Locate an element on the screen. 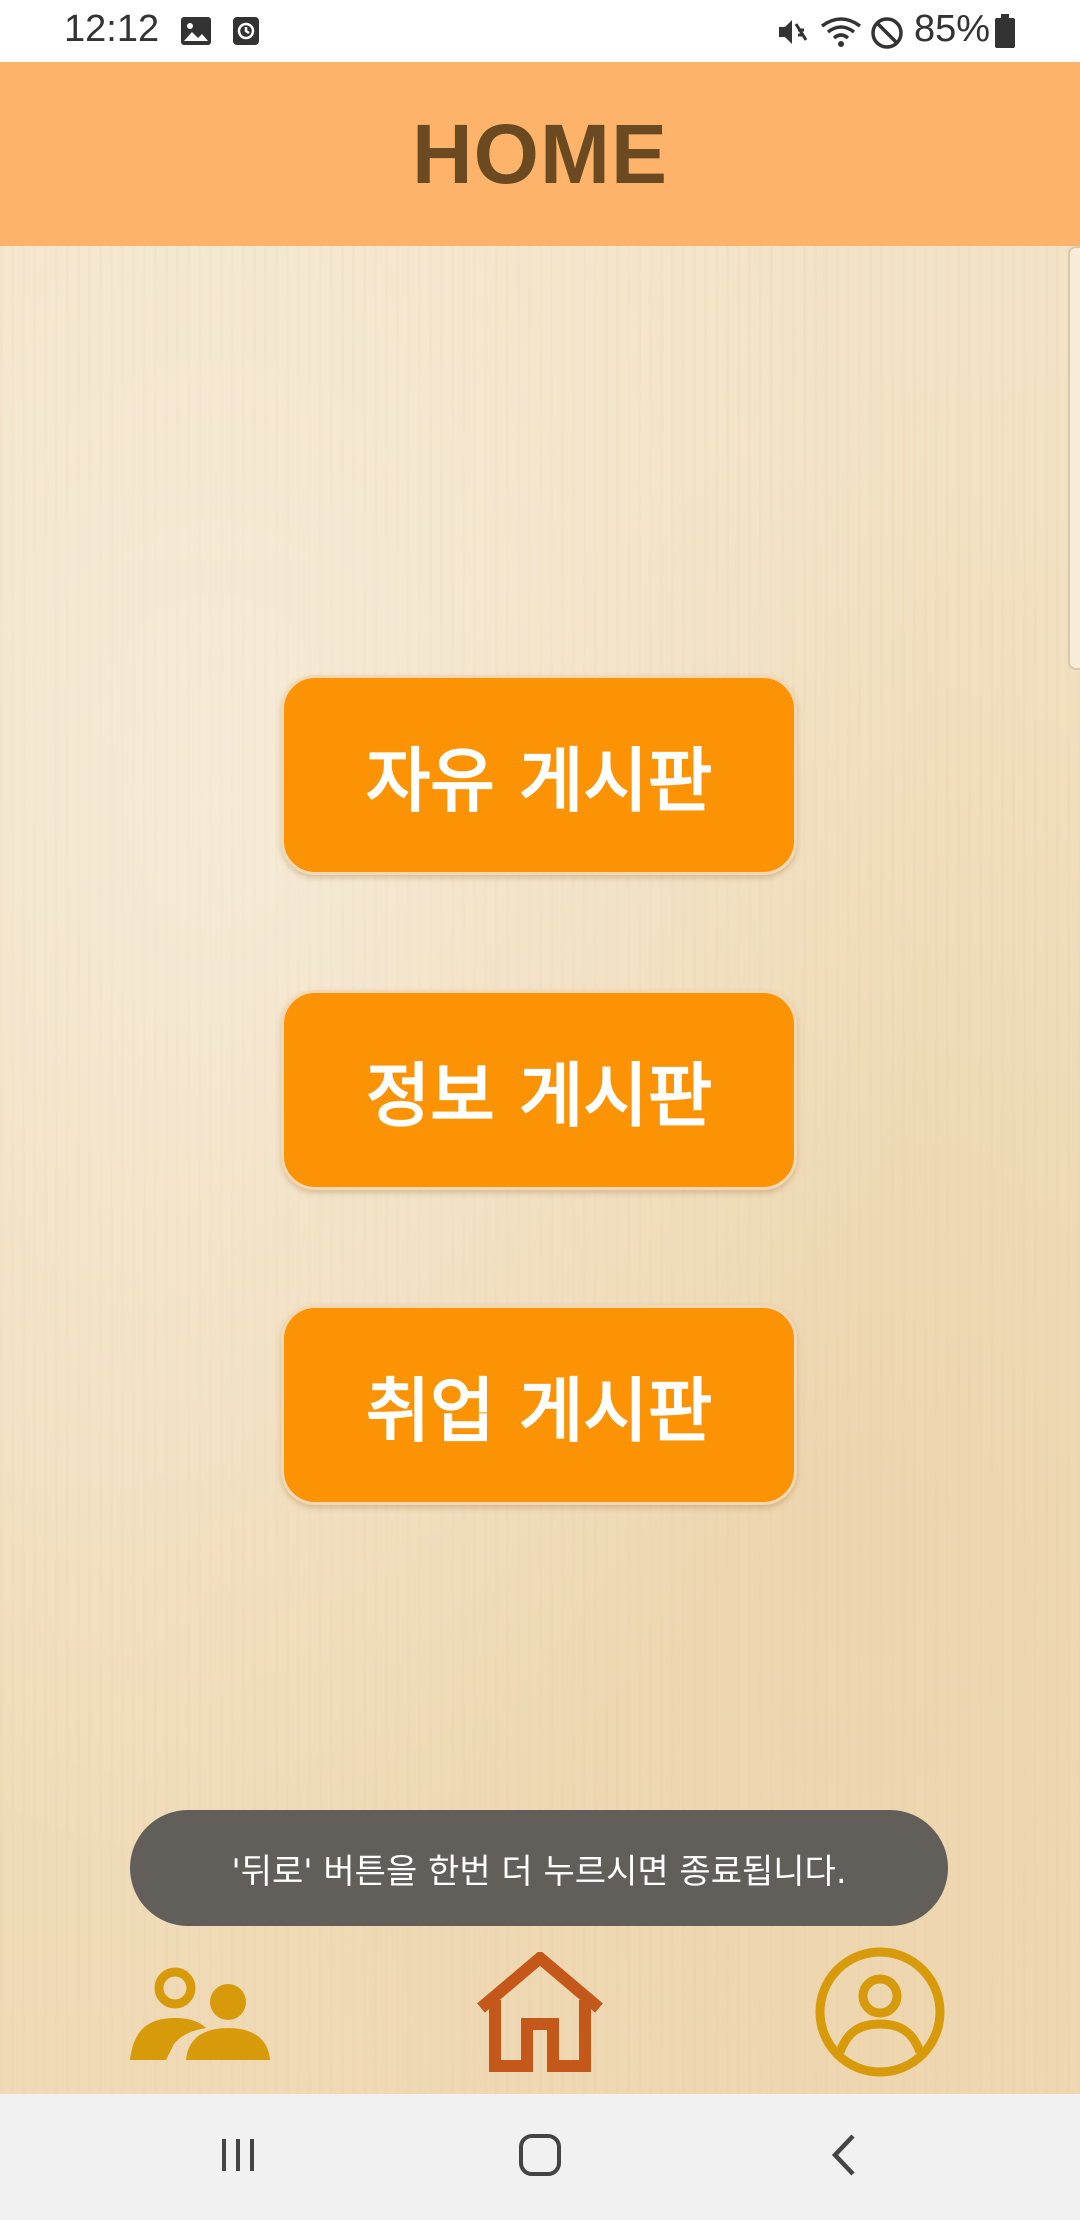 This screenshot has width=1080, height=2220. home-button-icon is located at coordinates (540, 2157).